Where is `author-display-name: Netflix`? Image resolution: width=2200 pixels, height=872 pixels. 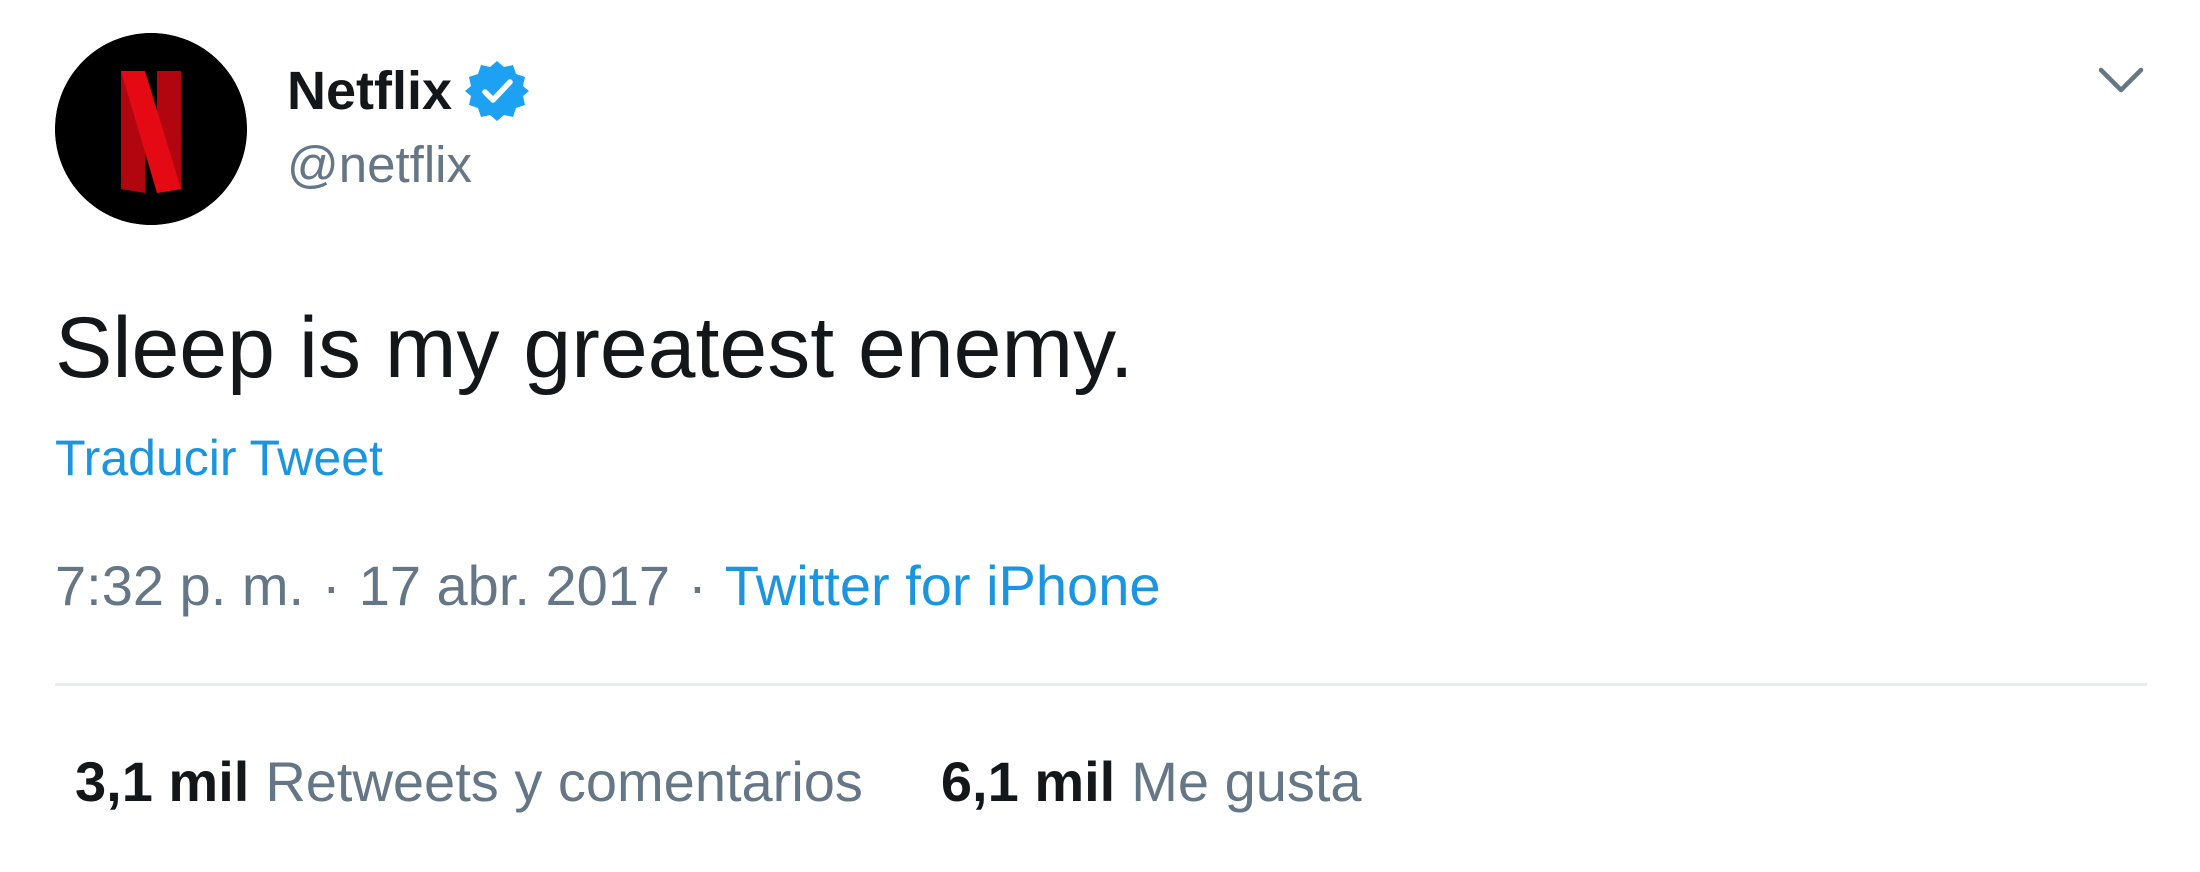
author-display-name: Netflix is located at coordinates (369, 91).